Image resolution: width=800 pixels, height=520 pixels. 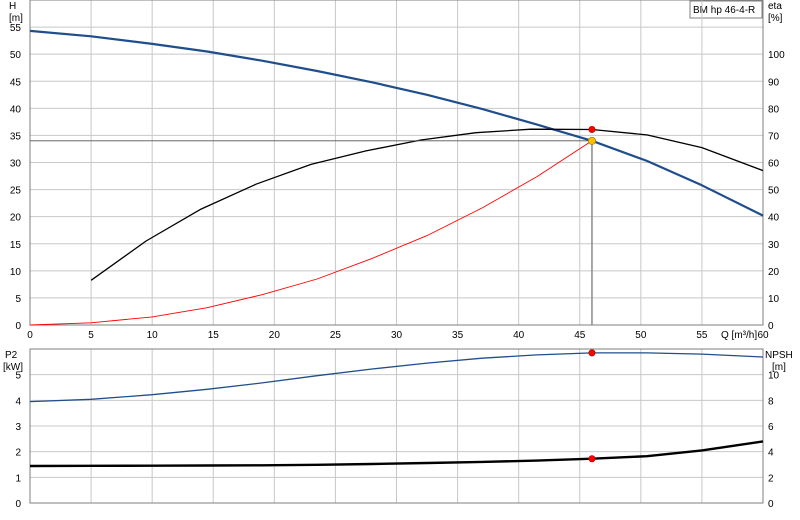 What do you see at coordinates (18, 478) in the screenshot?
I see `y-tick-label: 1` at bounding box center [18, 478].